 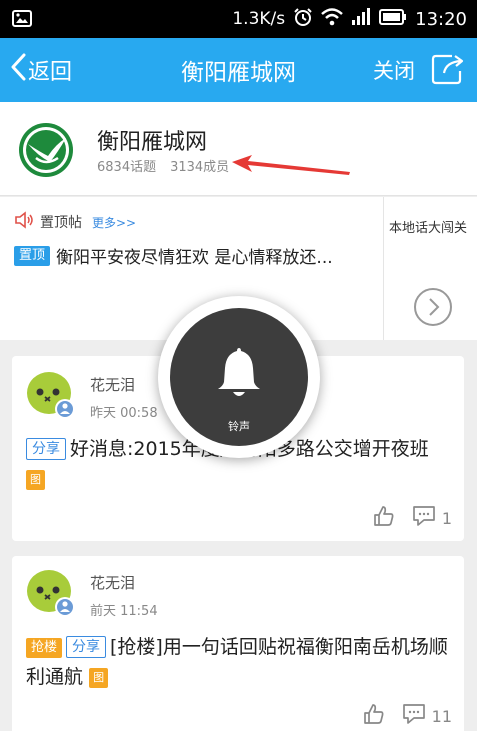 What do you see at coordinates (433, 307) in the screenshot?
I see `chevron-right-icon` at bounding box center [433, 307].